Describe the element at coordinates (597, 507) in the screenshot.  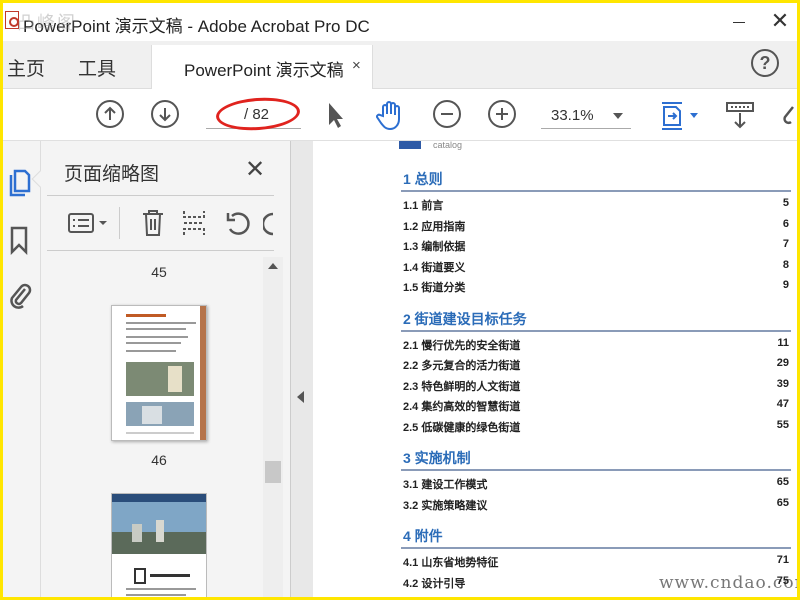
I see `toc-entry: 3.2 实施策略建议 65` at that location.